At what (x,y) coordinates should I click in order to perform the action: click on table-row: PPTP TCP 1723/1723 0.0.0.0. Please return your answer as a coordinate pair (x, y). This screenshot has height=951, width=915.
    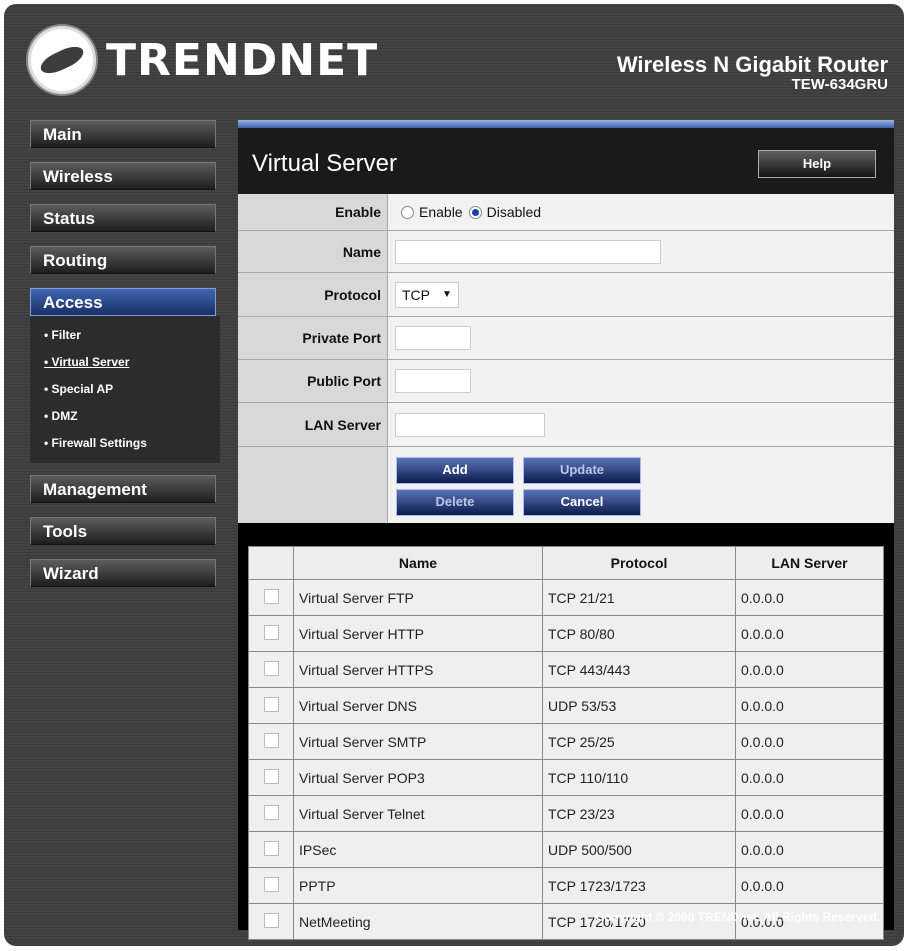
    Looking at the image, I should click on (566, 885).